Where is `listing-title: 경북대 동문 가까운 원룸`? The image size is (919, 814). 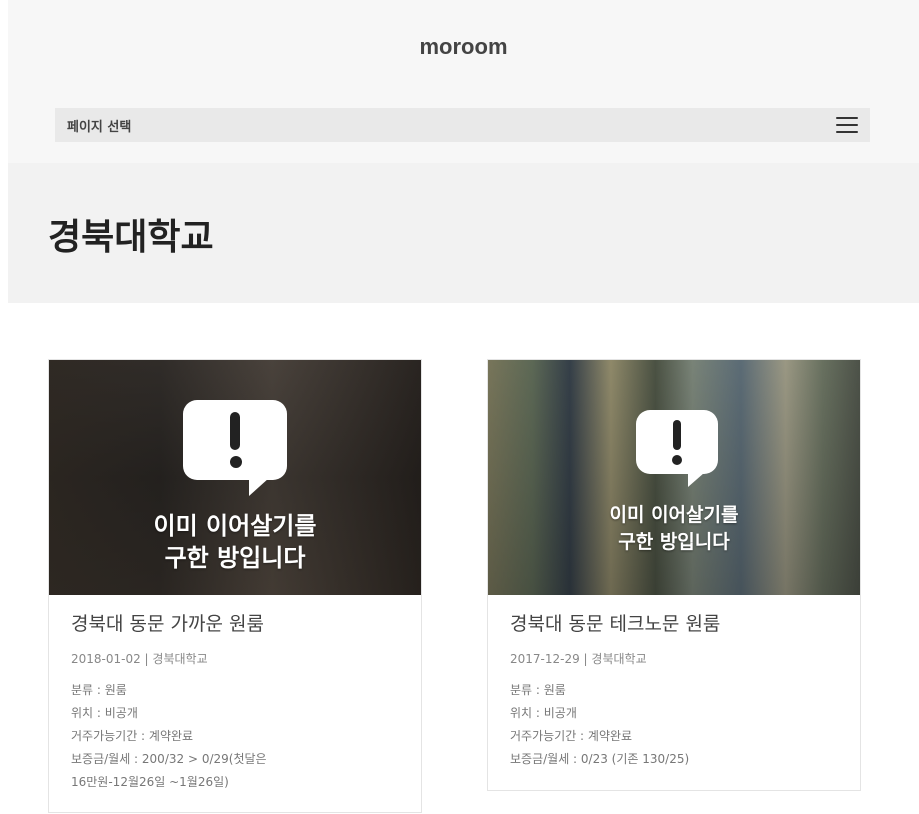
listing-title: 경북대 동문 가까운 원룸 is located at coordinates (235, 622).